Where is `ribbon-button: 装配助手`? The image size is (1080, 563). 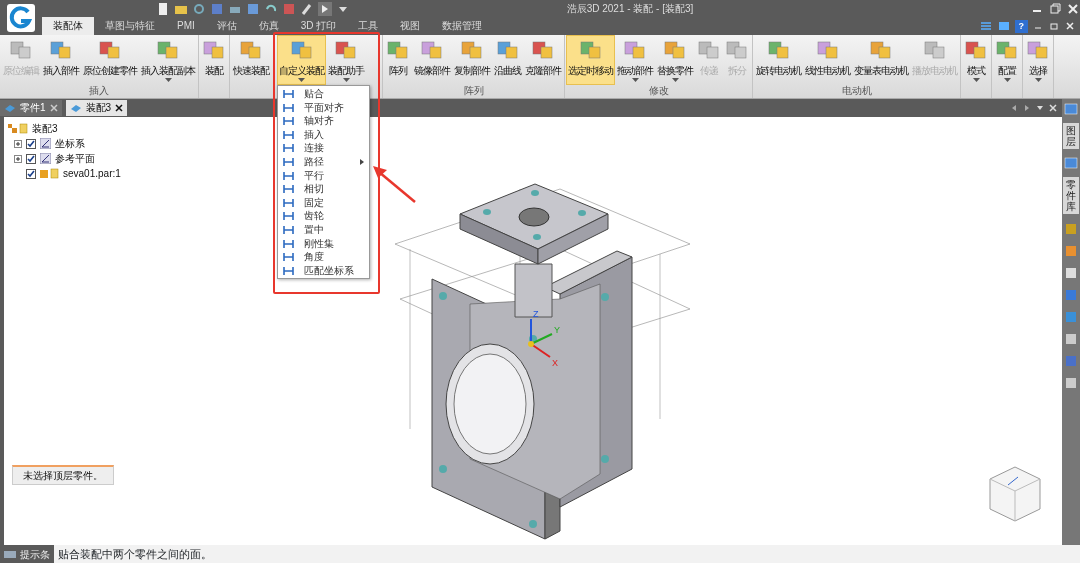 ribbon-button: 装配助手 is located at coordinates (346, 60).